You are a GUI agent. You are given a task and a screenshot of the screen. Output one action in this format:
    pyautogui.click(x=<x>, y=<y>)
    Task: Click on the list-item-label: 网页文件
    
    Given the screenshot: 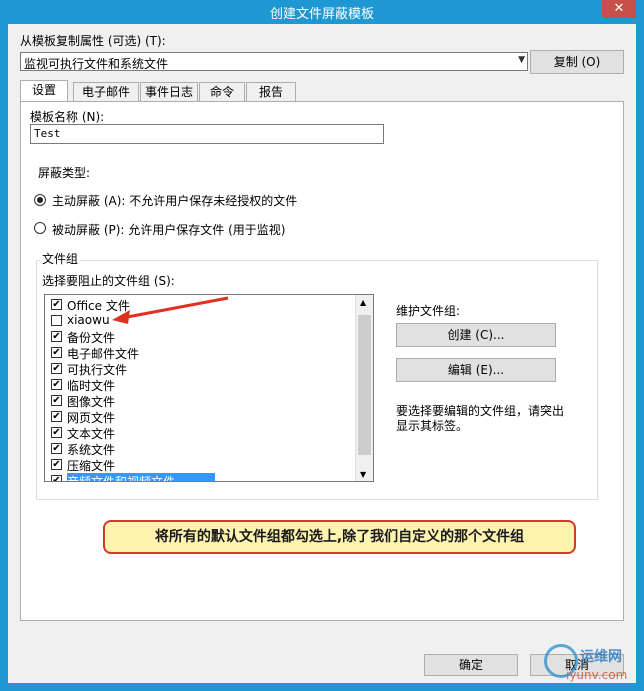 What is the action you would take?
    pyautogui.click(x=91, y=418)
    